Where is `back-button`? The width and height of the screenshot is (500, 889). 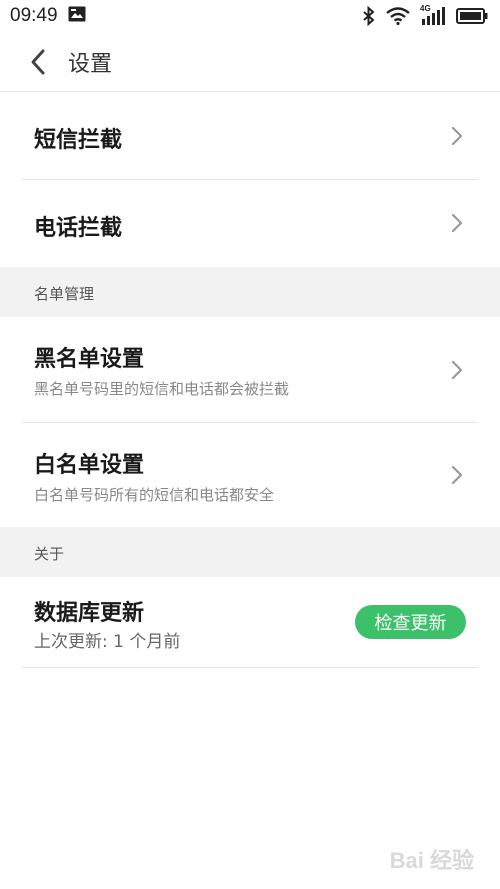 back-button is located at coordinates (38, 62).